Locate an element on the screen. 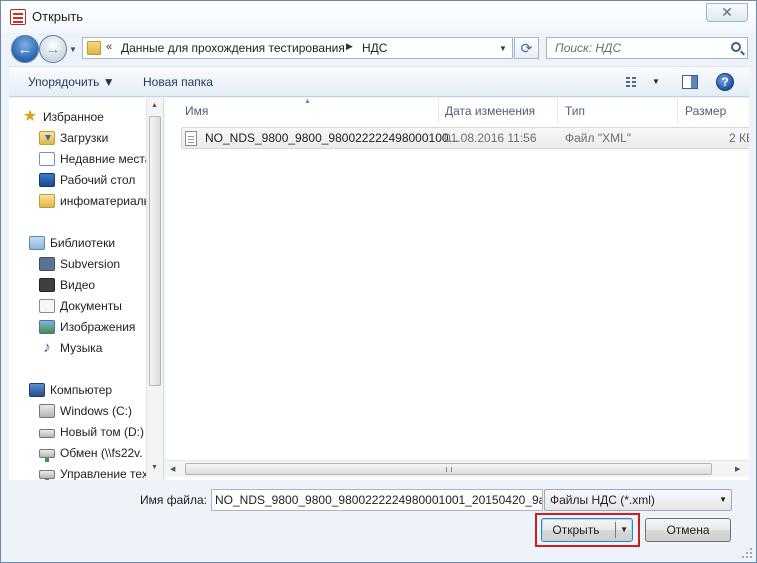 This screenshot has width=757, height=563. libraries-icon is located at coordinates (37, 243).